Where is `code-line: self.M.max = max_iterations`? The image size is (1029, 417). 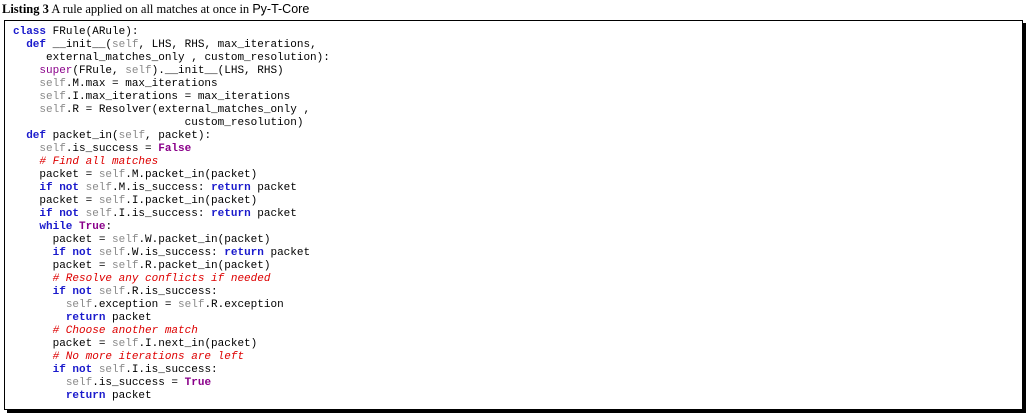 code-line: self.M.max = max_iterations is located at coordinates (171, 84).